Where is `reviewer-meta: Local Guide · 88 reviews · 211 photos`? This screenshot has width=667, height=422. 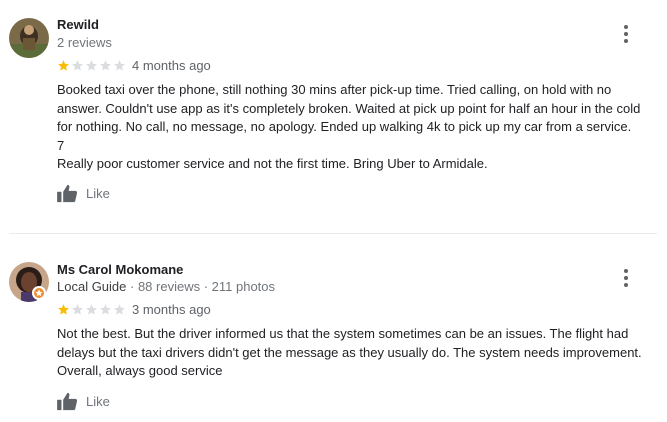 reviewer-meta: Local Guide · 88 reviews · 211 photos is located at coordinates (166, 286).